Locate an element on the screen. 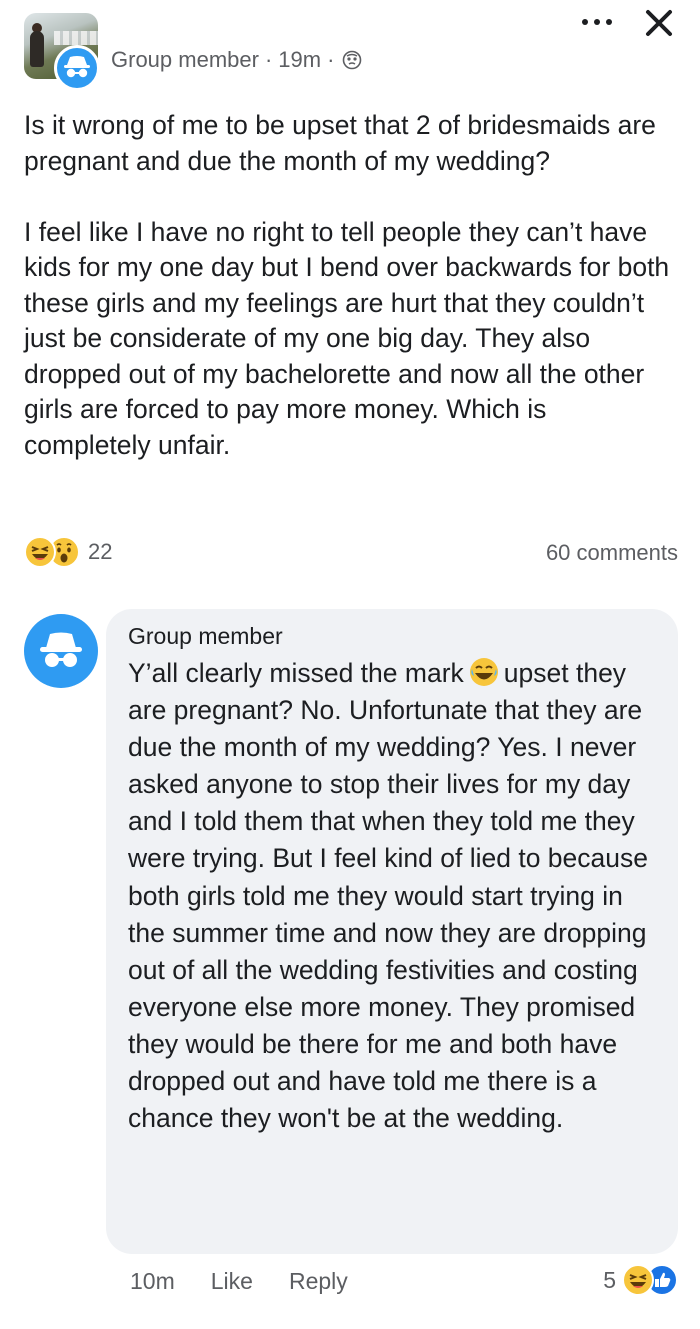 Image resolution: width=700 pixels, height=1329 pixels. reaction-count: 22 is located at coordinates (100, 551).